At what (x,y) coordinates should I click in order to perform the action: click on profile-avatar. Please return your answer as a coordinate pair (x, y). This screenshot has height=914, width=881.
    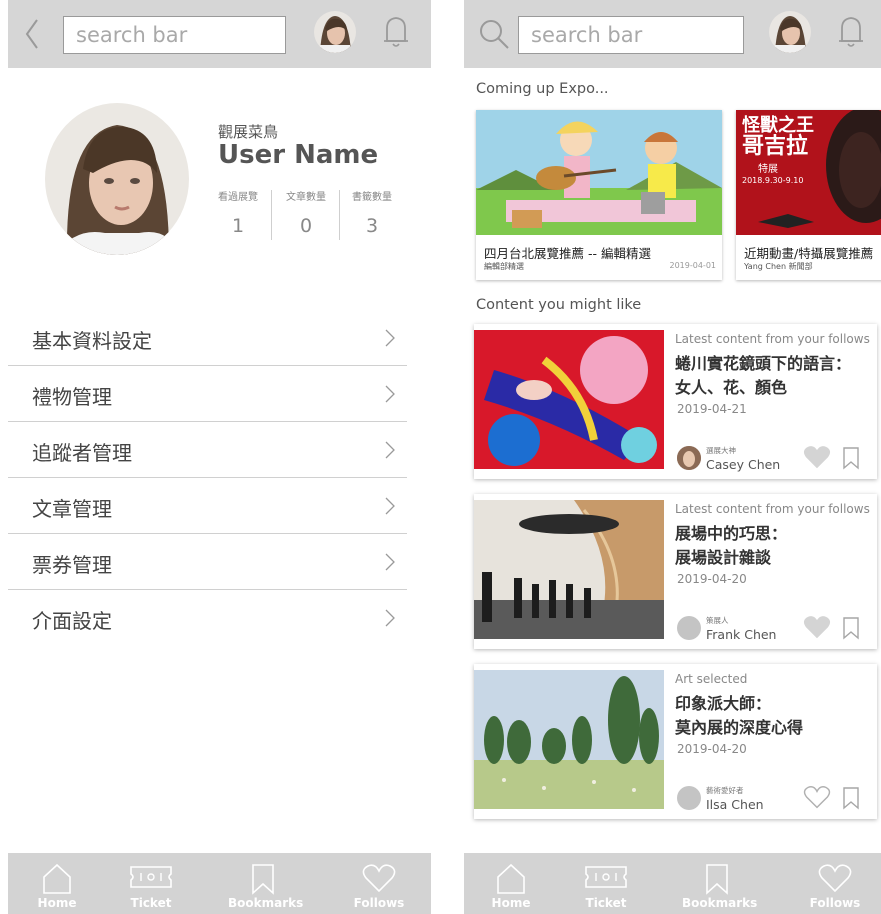
    Looking at the image, I should click on (117, 179).